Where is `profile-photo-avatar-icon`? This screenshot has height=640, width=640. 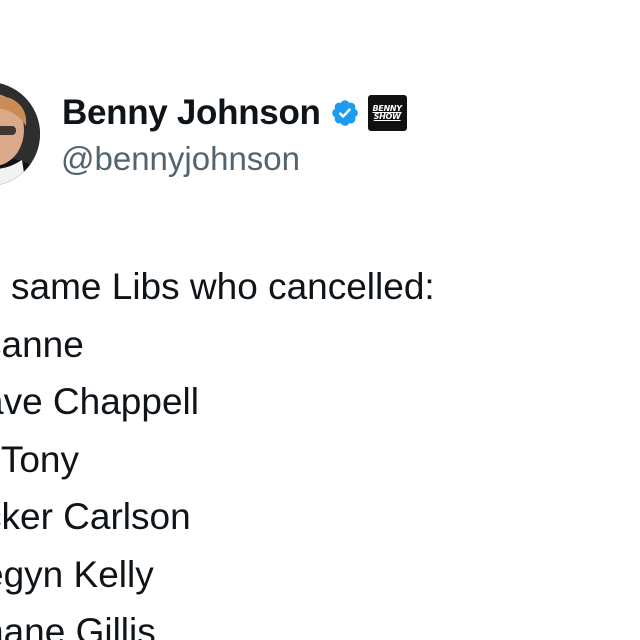 profile-photo-avatar-icon is located at coordinates (20, 134).